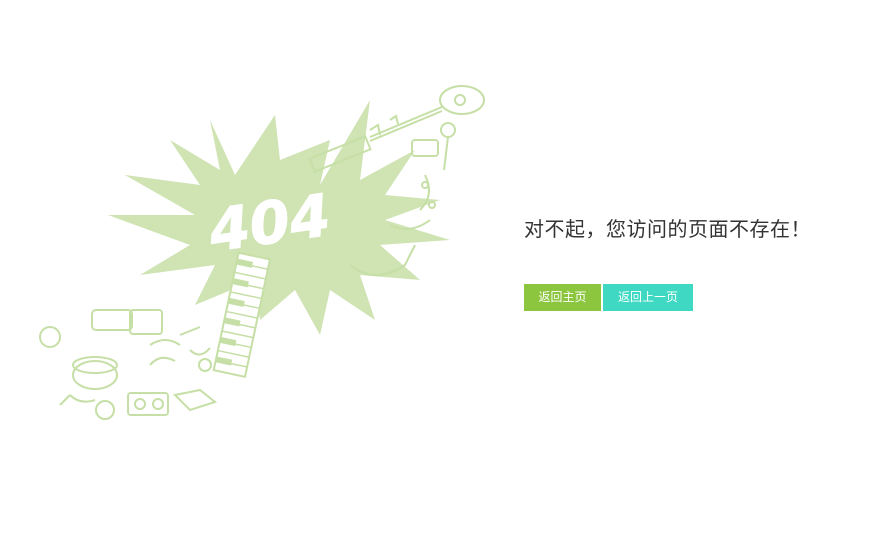 This screenshot has width=878, height=544. Describe the element at coordinates (694, 297) in the screenshot. I see `action-buttons: 返回主页 返回上一页` at that location.